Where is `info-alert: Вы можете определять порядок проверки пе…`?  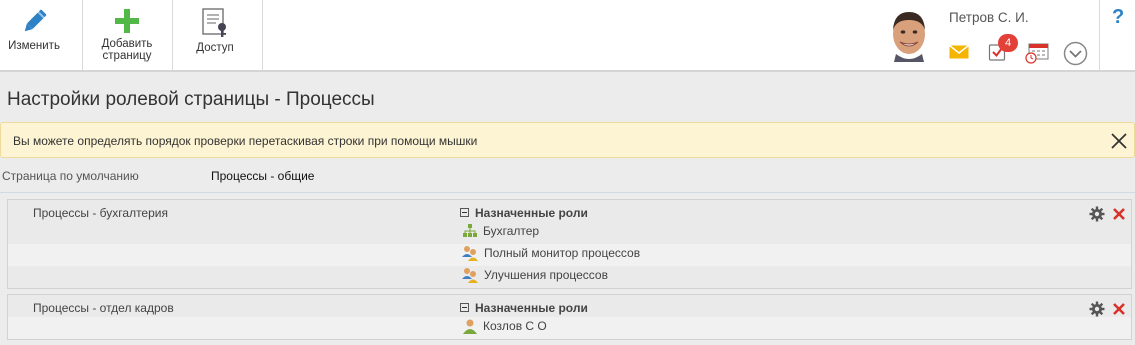
info-alert: Вы можете определять порядок проверки пе… is located at coordinates (567, 140).